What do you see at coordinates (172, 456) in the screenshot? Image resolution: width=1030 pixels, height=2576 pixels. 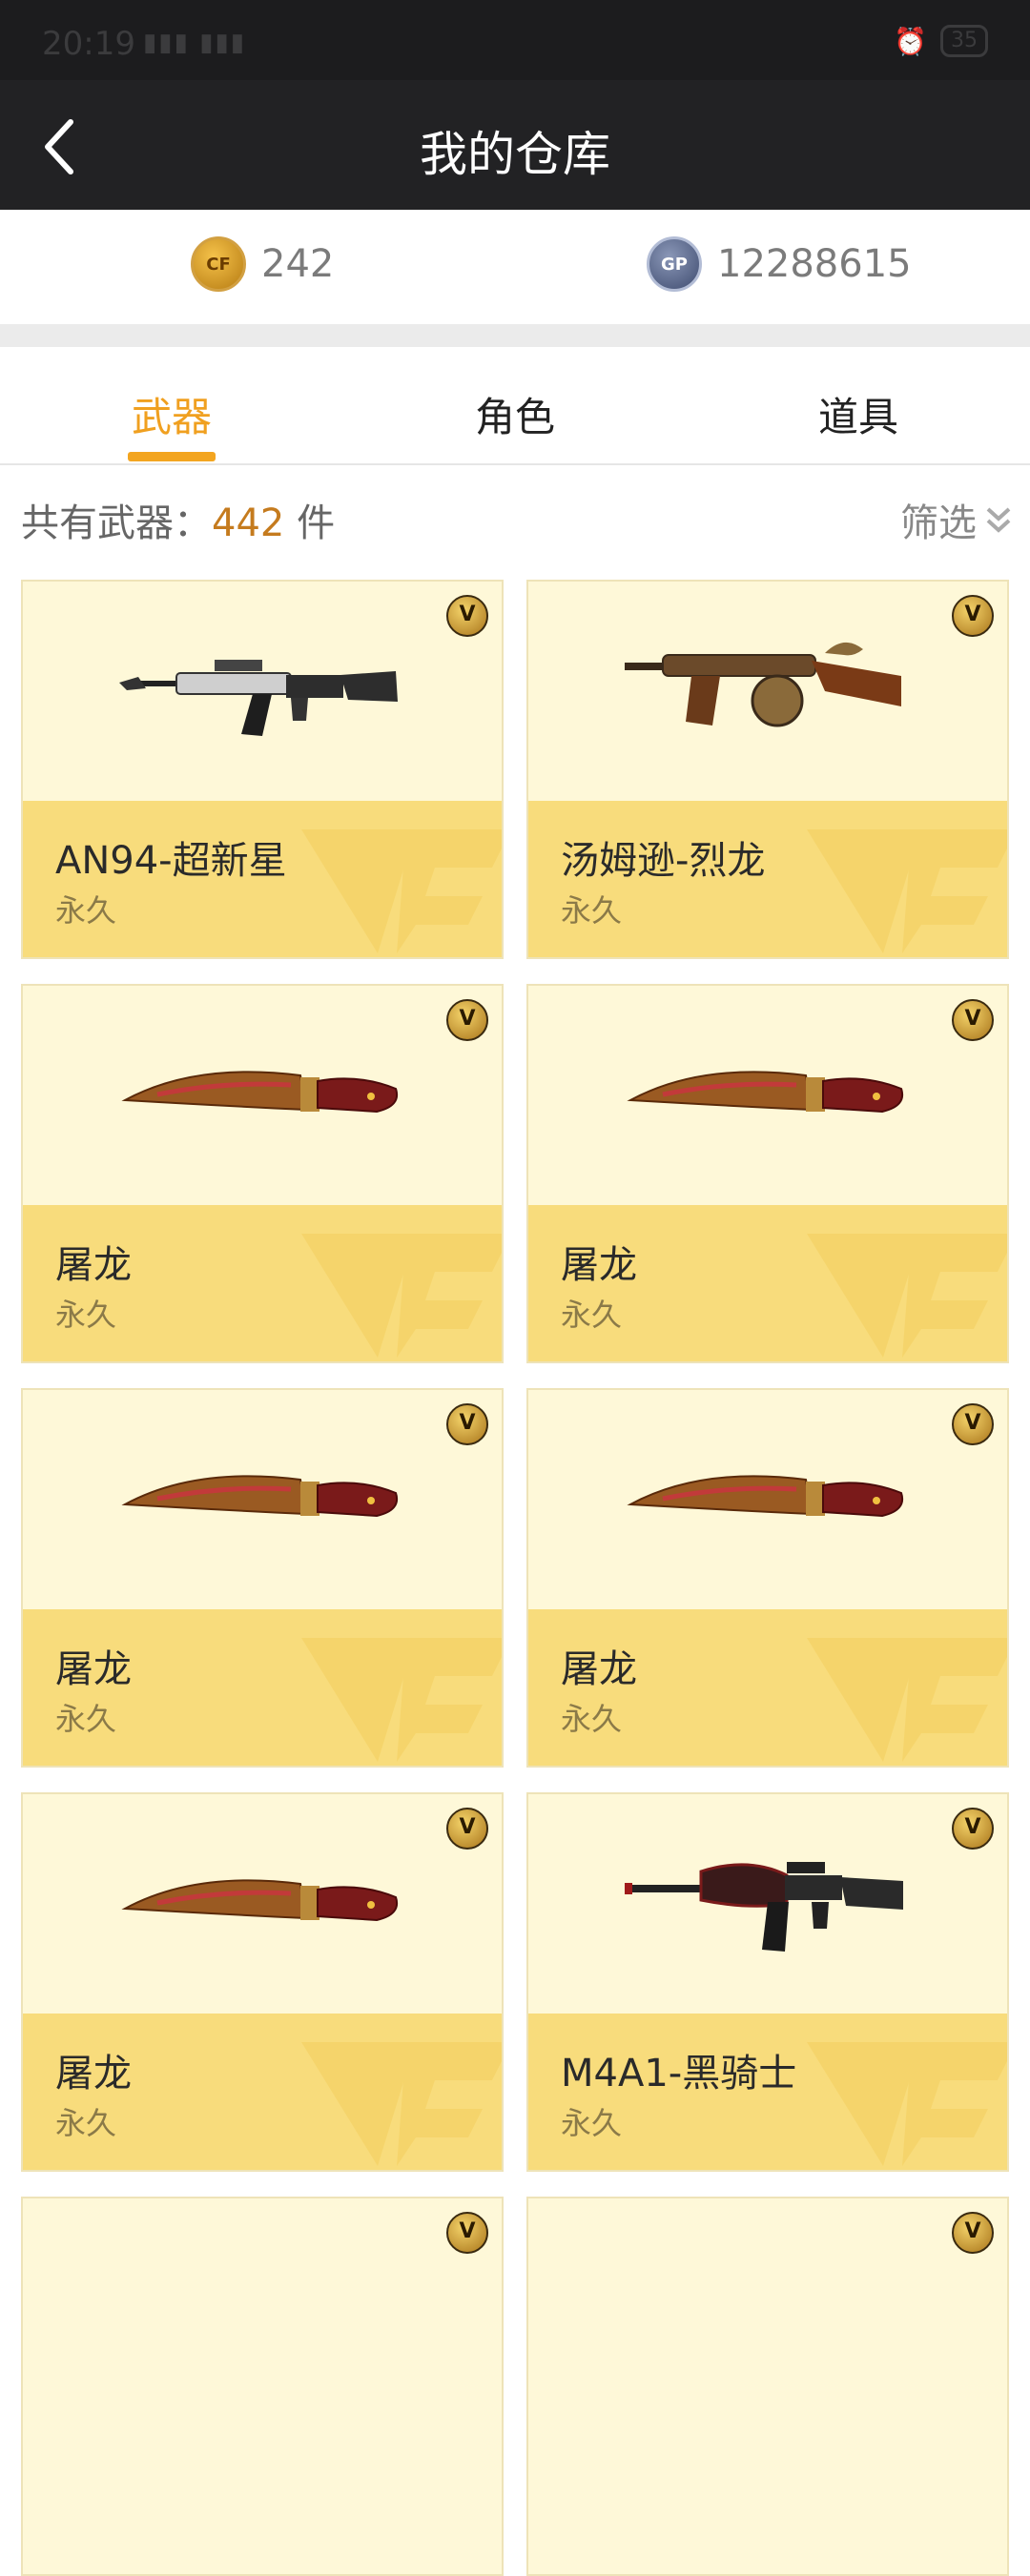 I see `active-tab-indicator` at bounding box center [172, 456].